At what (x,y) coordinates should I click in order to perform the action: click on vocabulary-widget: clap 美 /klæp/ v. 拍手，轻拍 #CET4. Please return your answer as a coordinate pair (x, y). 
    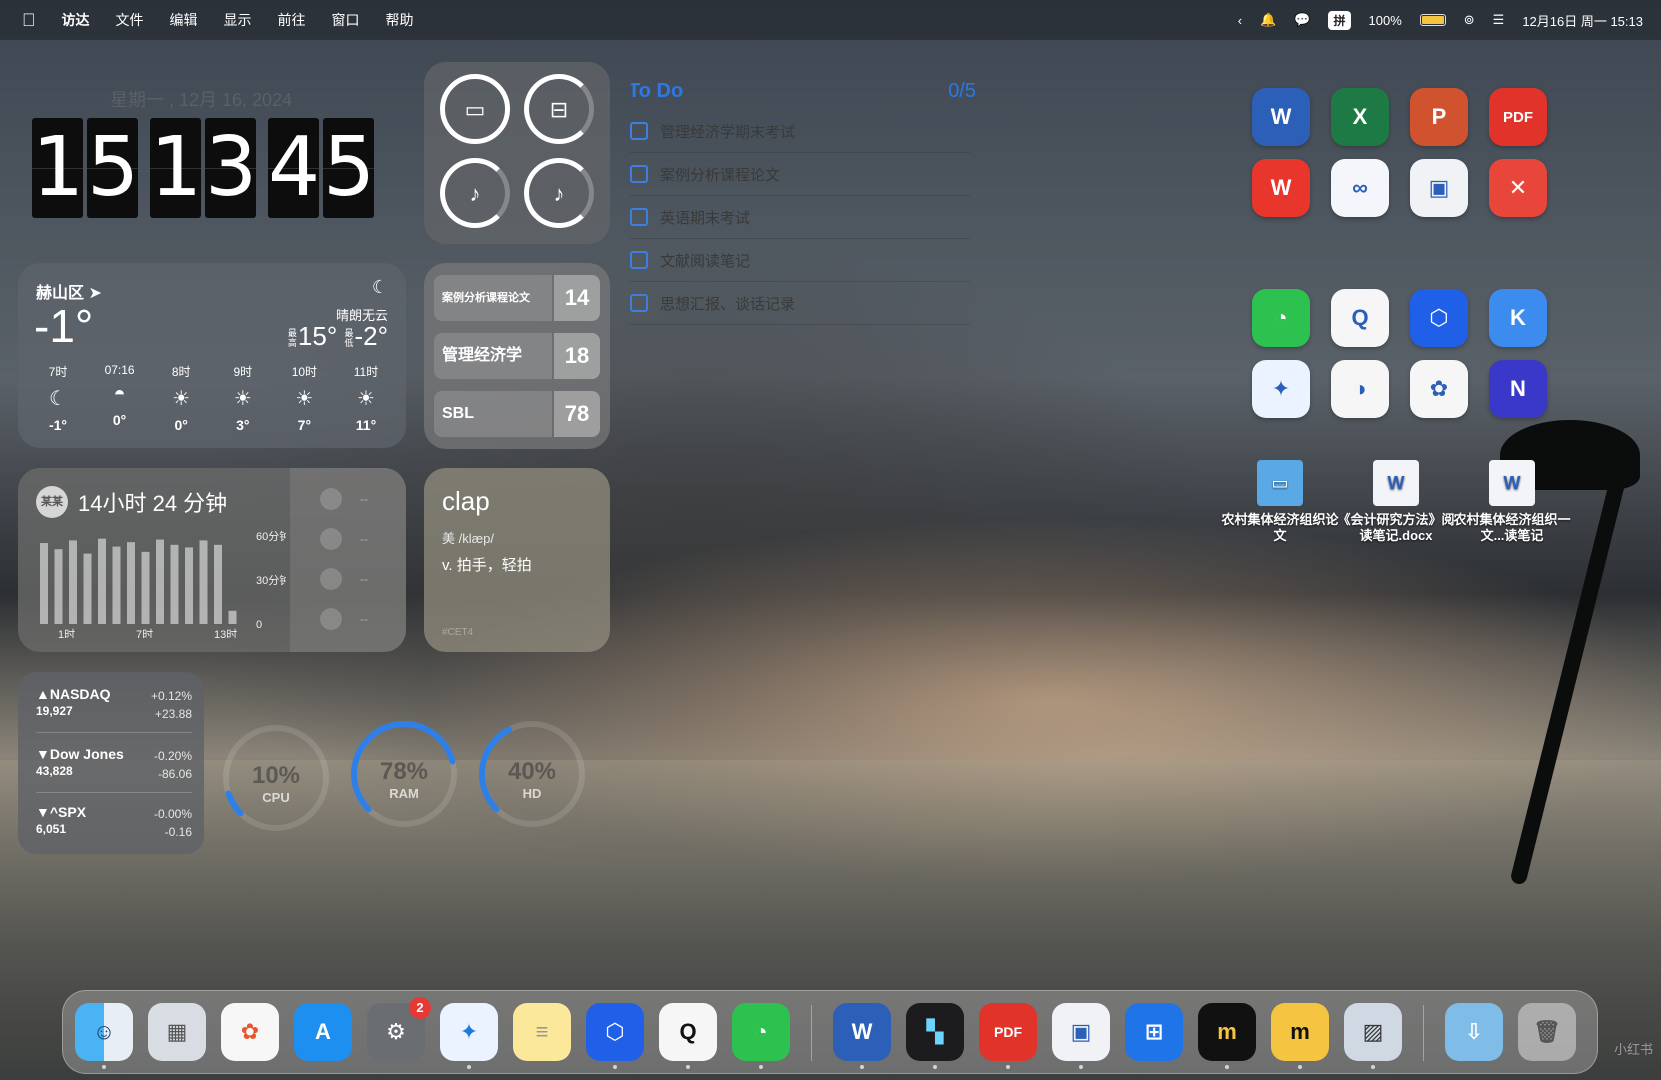
    Looking at the image, I should click on (517, 560).